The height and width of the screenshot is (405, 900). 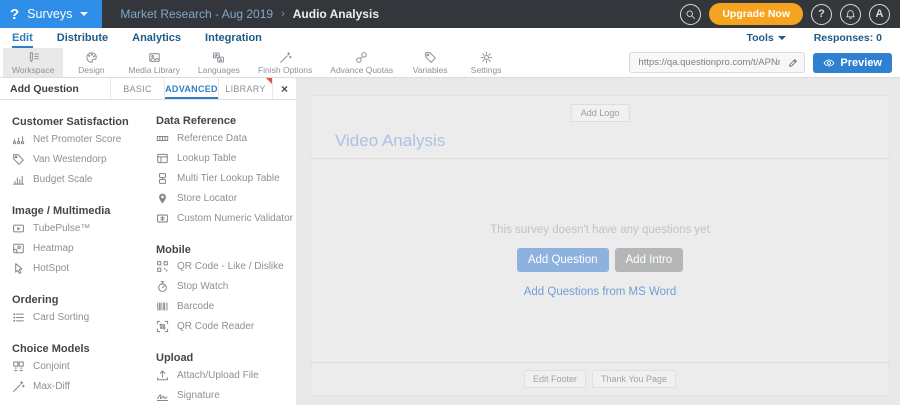 I want to click on question-type-heatmap: Heatmap, so click(x=83, y=248).